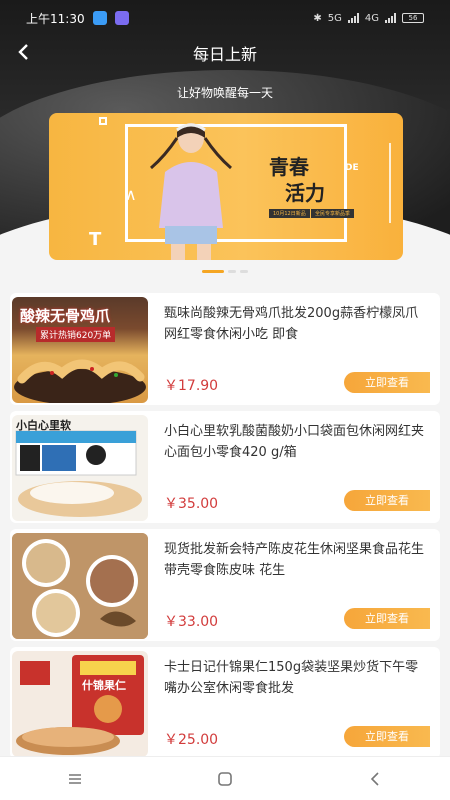 This screenshot has height=800, width=450. I want to click on product-name: 卡士日记什锦果仁150g袋装坚果炒货下午零嘴办公室休闲零食批发, so click(295, 678).